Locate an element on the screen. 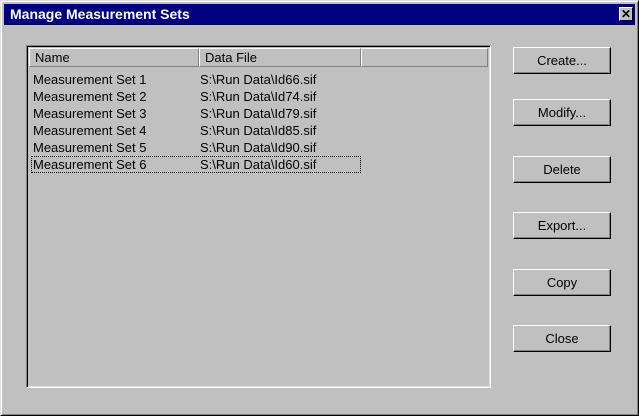 The height and width of the screenshot is (416, 639). data-file: S:\Run Data\Id74.sif is located at coordinates (258, 96).